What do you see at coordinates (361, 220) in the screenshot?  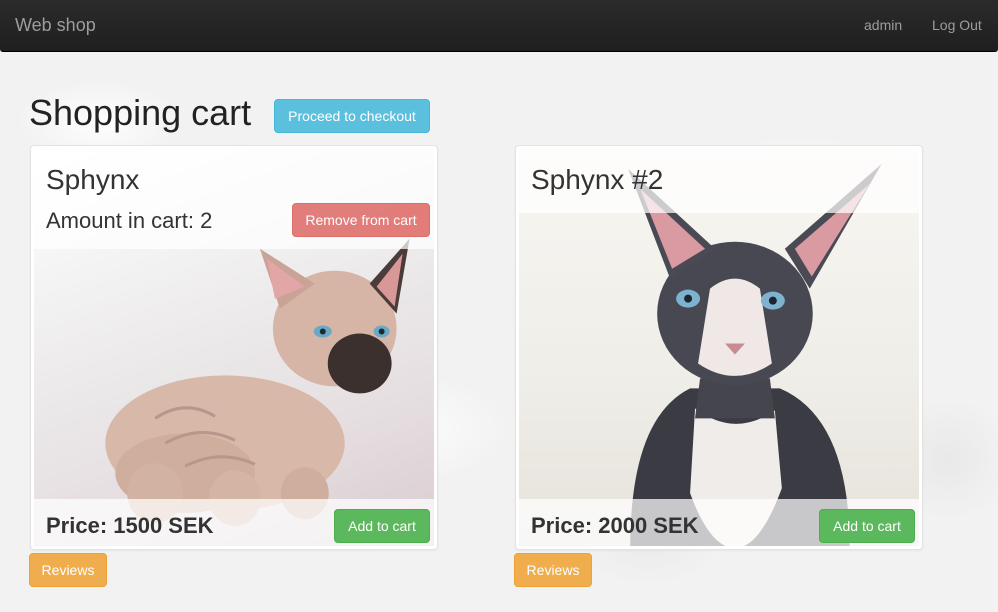 I see `remove-from-cart-button: Remove from cart` at bounding box center [361, 220].